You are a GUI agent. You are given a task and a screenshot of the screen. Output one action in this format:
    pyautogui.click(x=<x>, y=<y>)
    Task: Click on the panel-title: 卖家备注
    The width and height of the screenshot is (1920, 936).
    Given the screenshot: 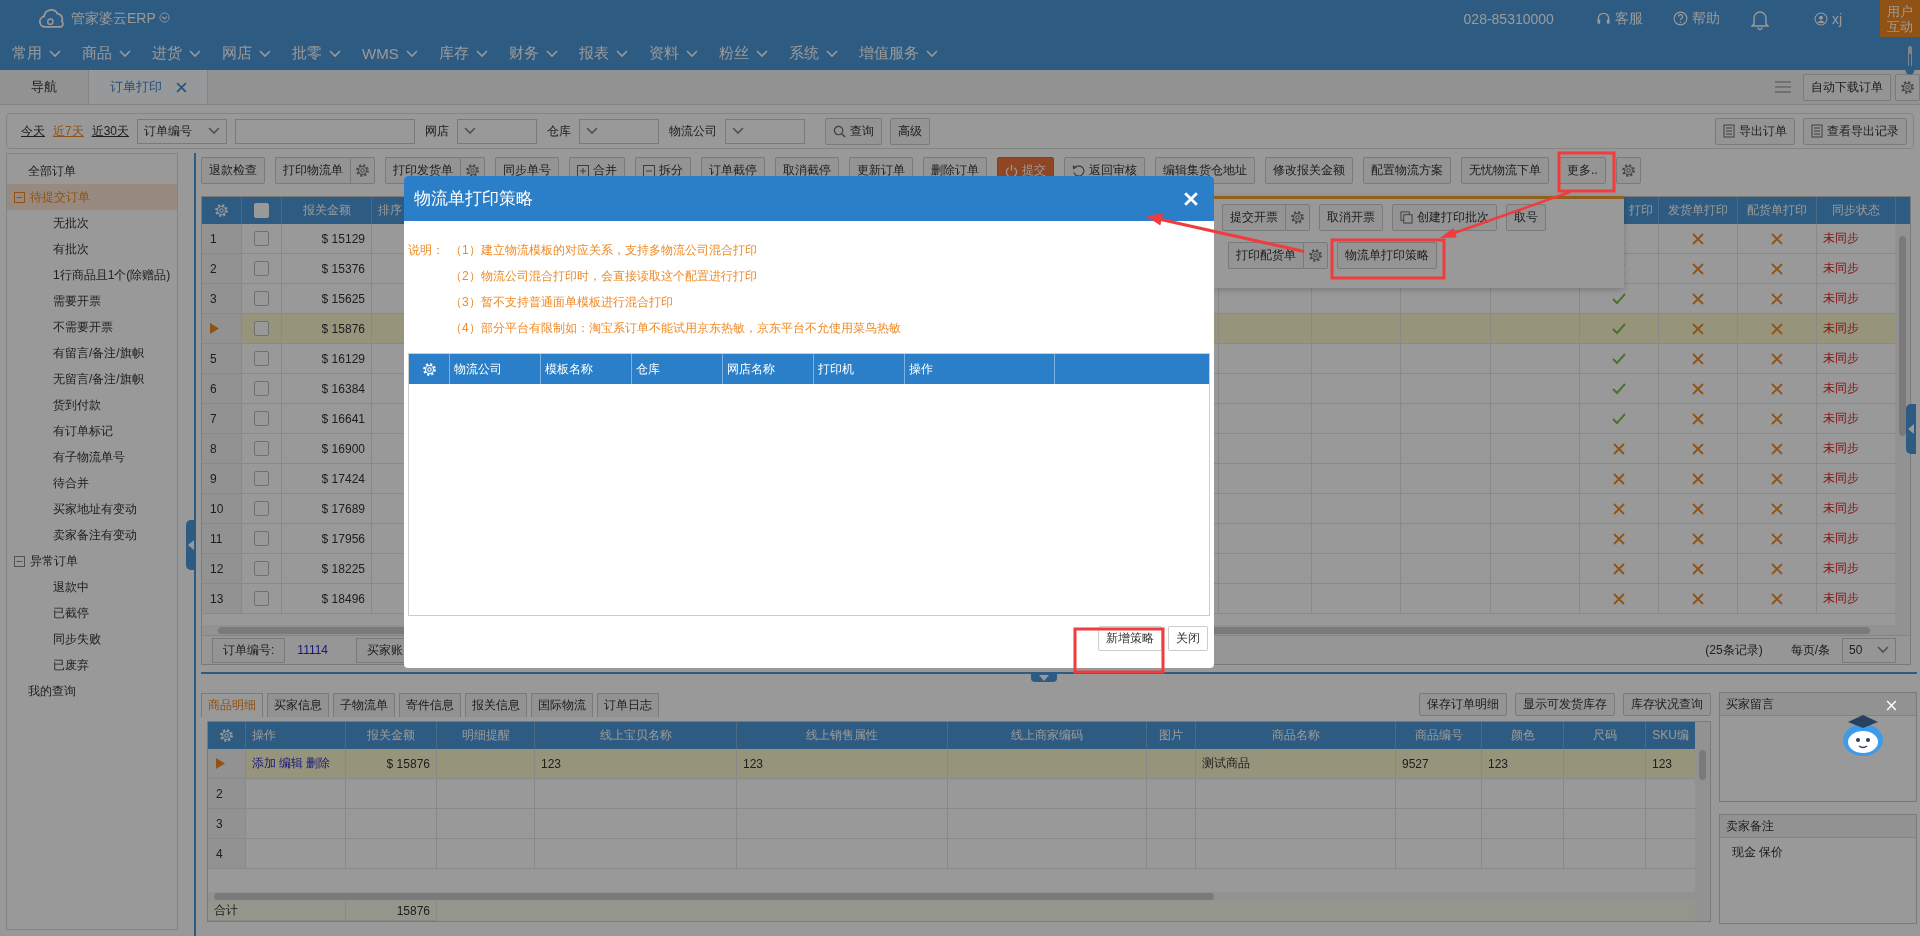 What is the action you would take?
    pyautogui.click(x=1818, y=826)
    